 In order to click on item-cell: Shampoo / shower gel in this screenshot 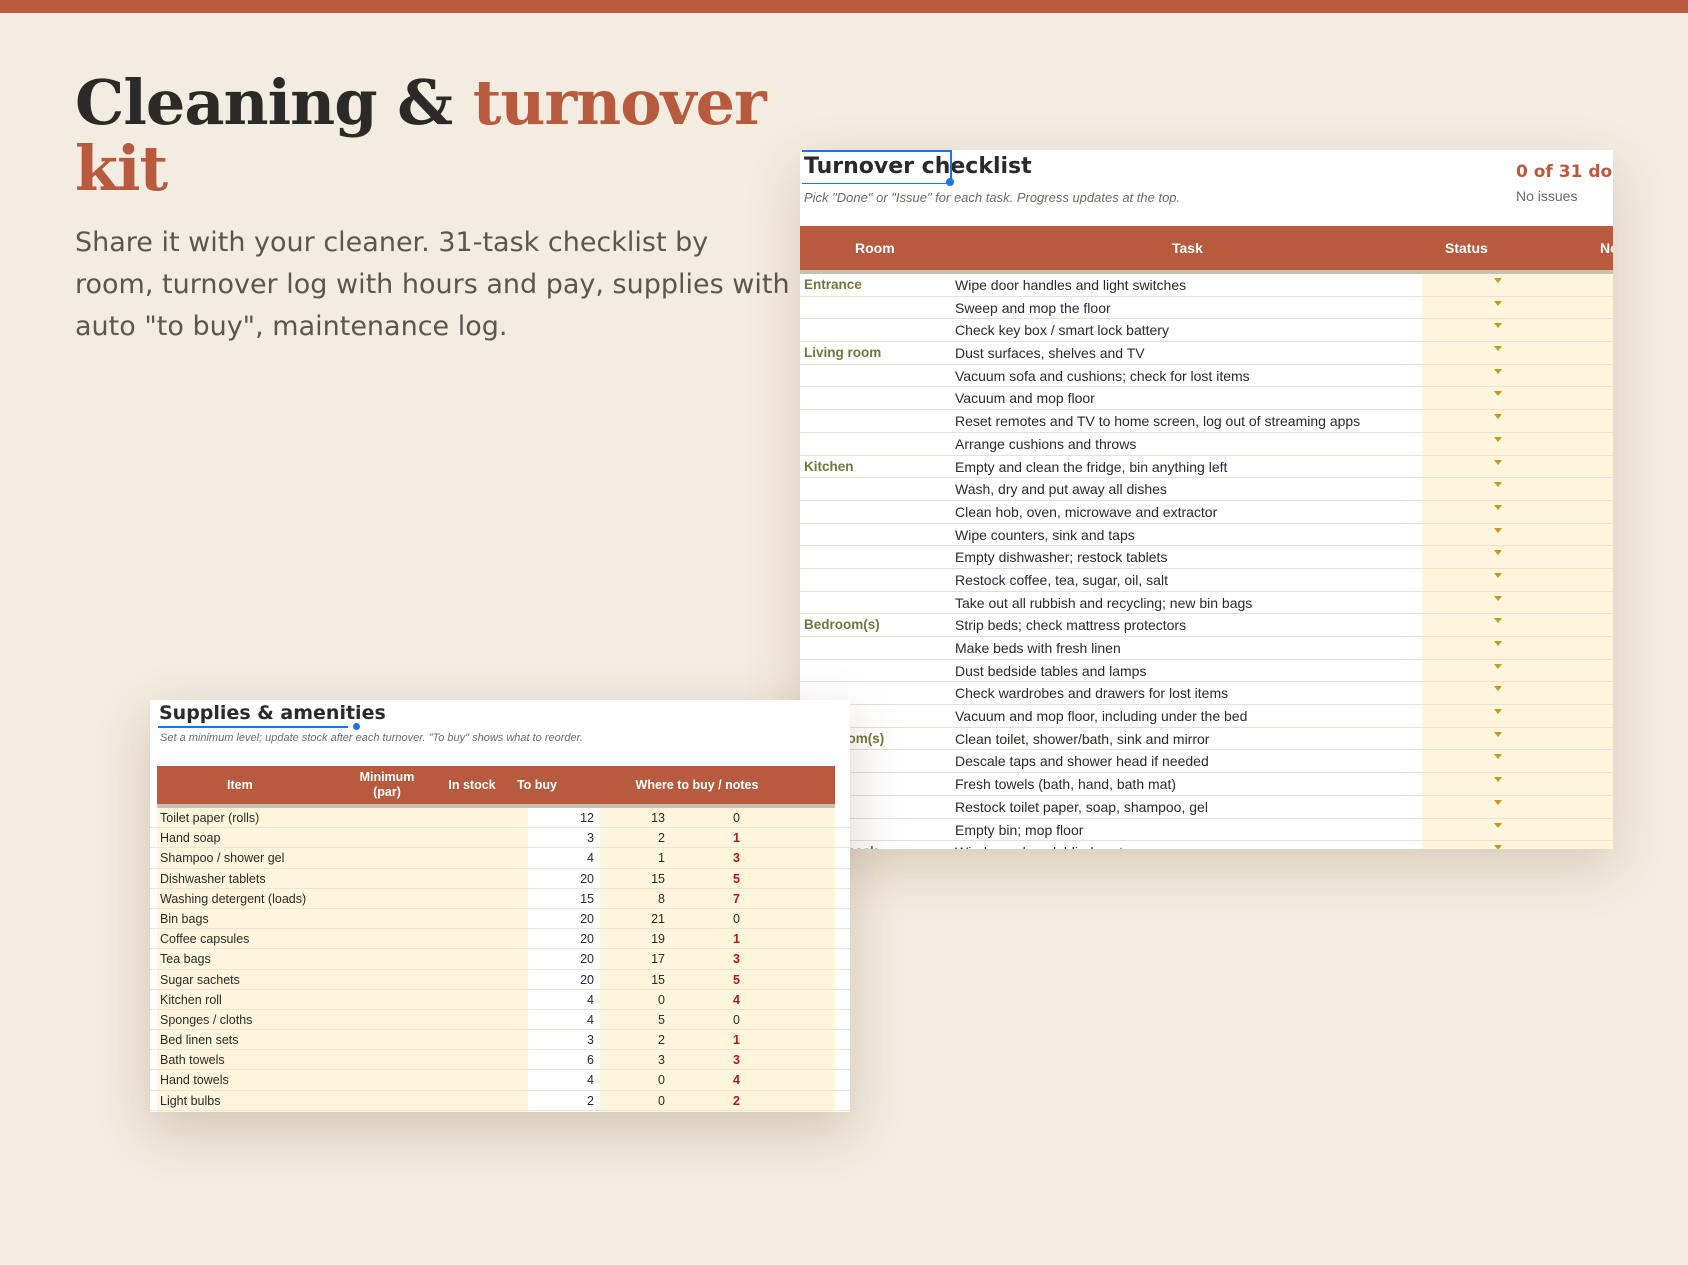, I will do `click(222, 858)`.